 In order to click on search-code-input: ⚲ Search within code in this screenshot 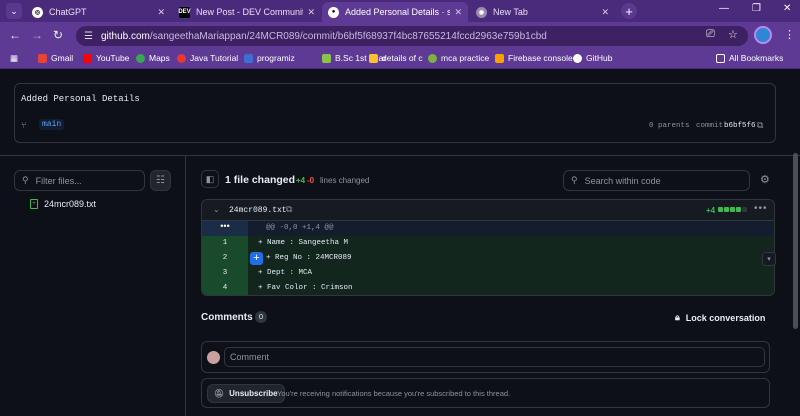, I will do `click(656, 180)`.